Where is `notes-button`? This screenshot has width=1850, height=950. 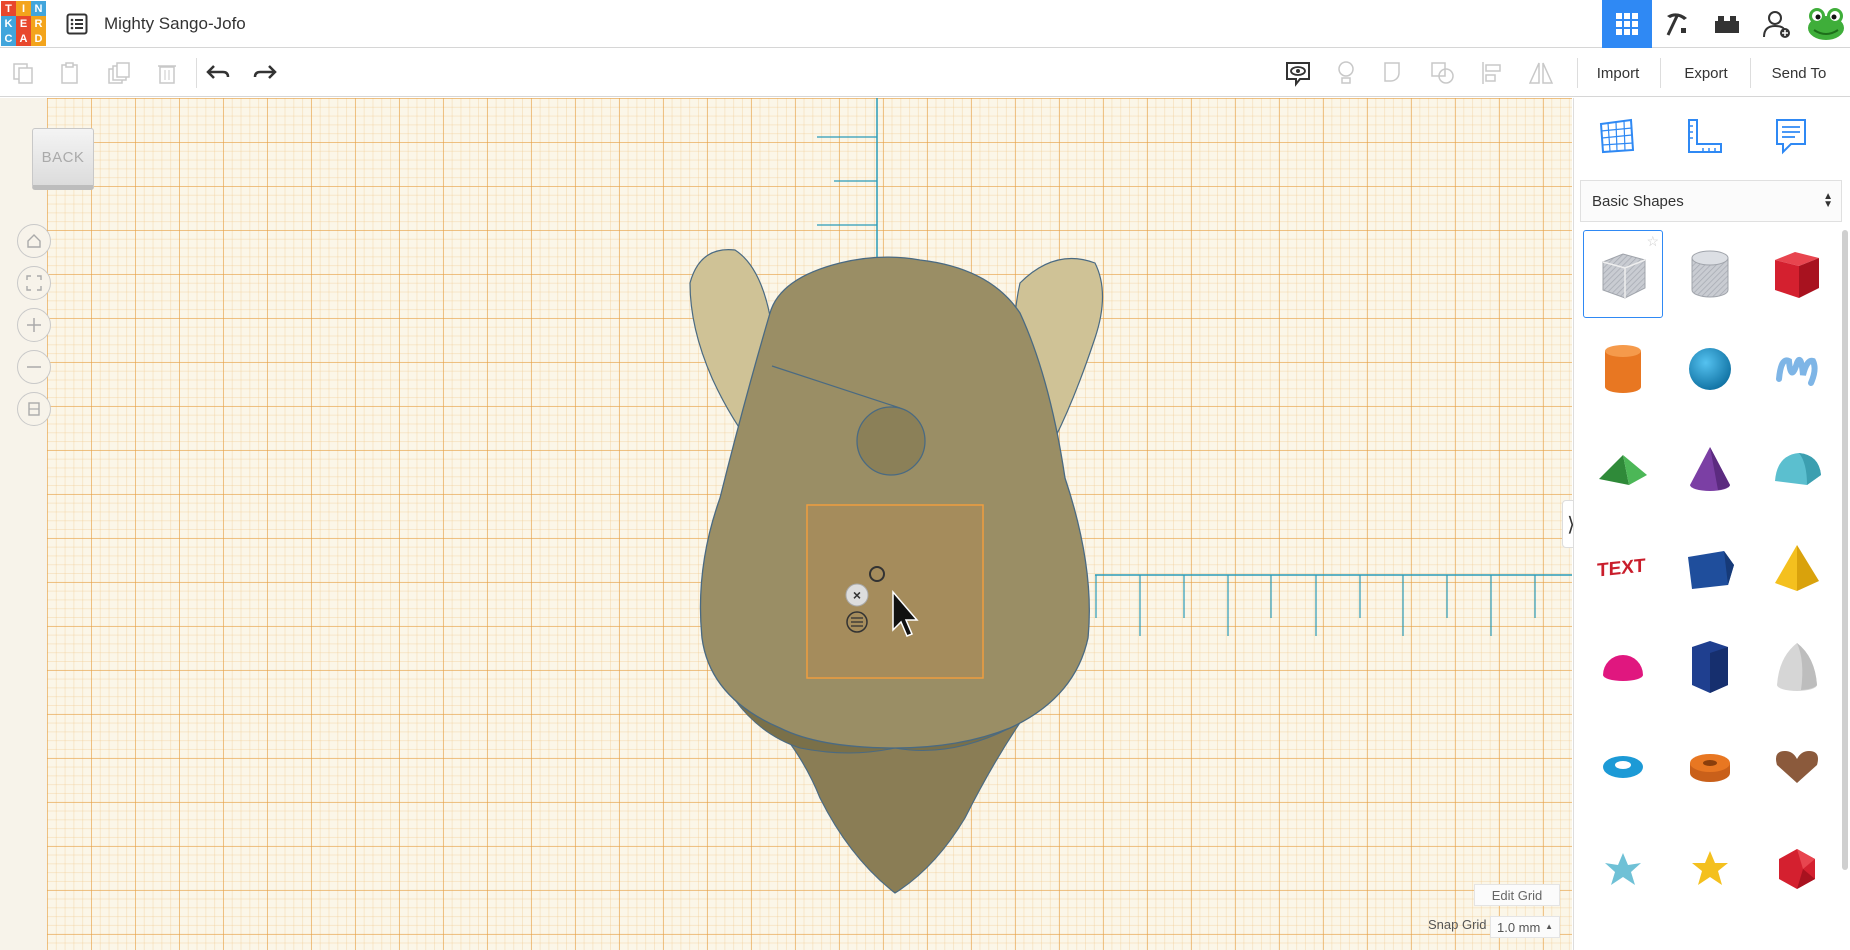
notes-button is located at coordinates (1791, 136).